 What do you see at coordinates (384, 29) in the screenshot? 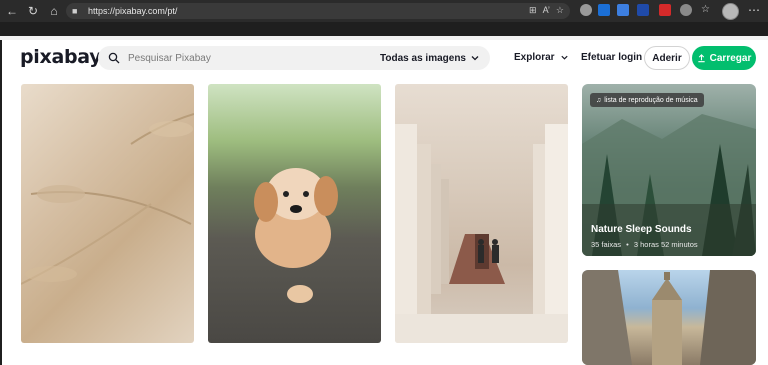
I see `browser-tab-strip` at bounding box center [384, 29].